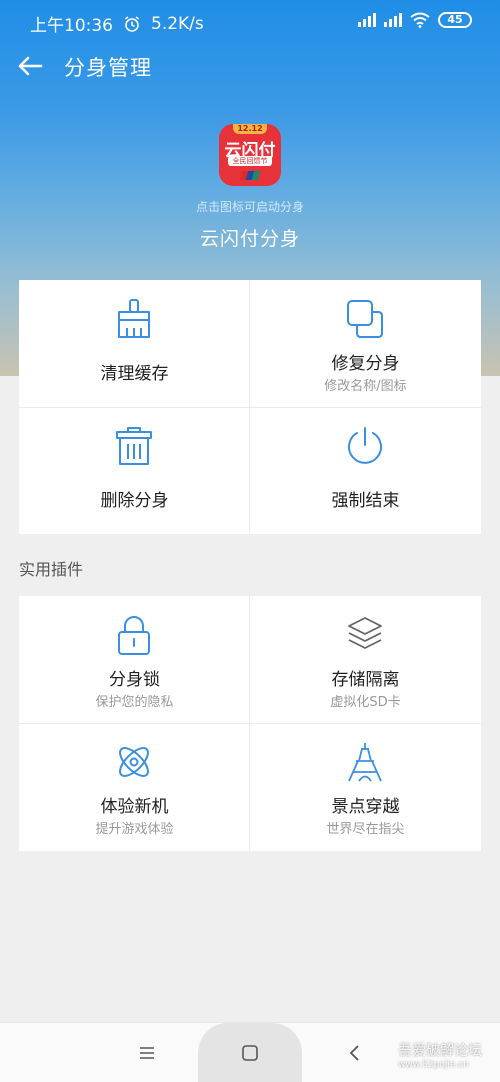 Image resolution: width=500 pixels, height=1082 pixels. What do you see at coordinates (134, 762) in the screenshot?
I see `atom-icon` at bounding box center [134, 762].